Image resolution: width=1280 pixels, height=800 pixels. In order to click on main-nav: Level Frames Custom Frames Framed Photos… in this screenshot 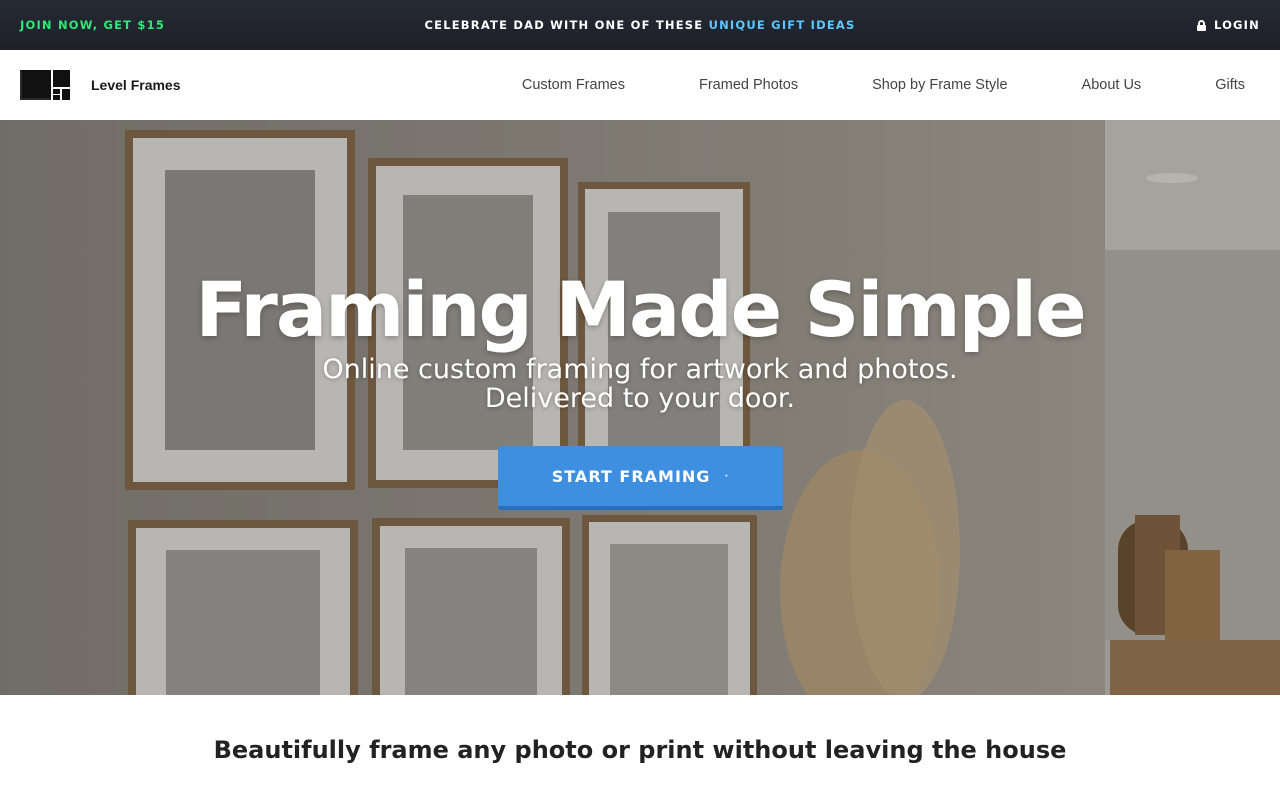, I will do `click(640, 85)`.